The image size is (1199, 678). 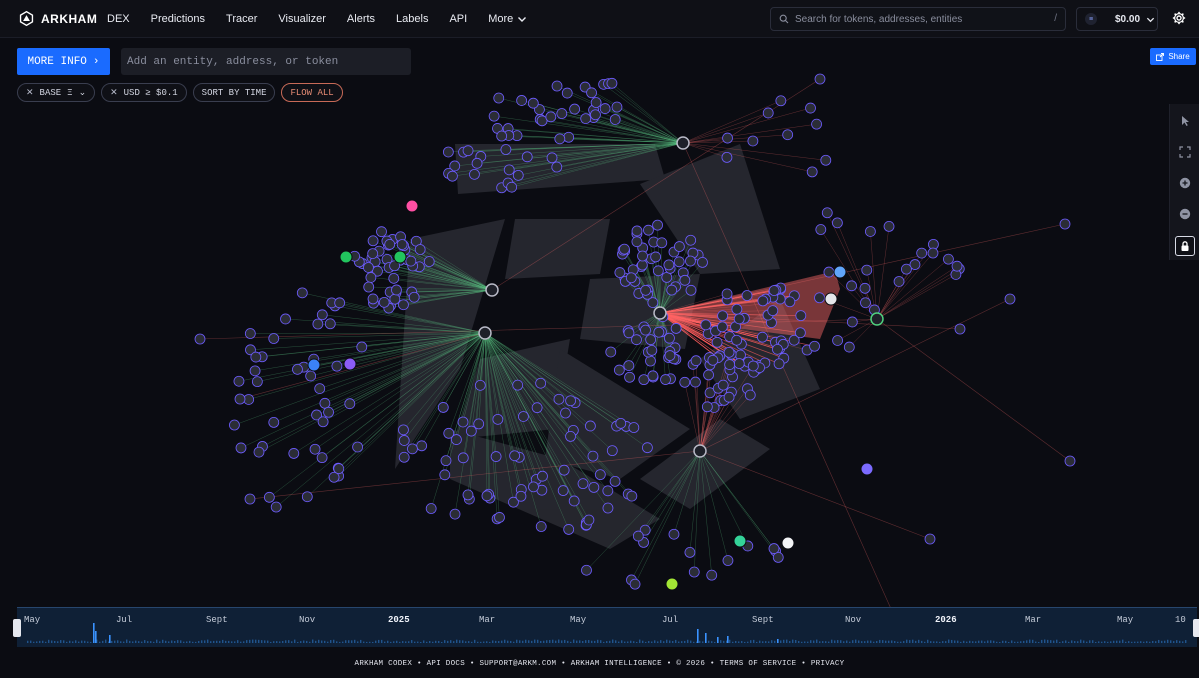 What do you see at coordinates (758, 664) in the screenshot?
I see `footer-terms: TERMS OF SERVICE` at bounding box center [758, 664].